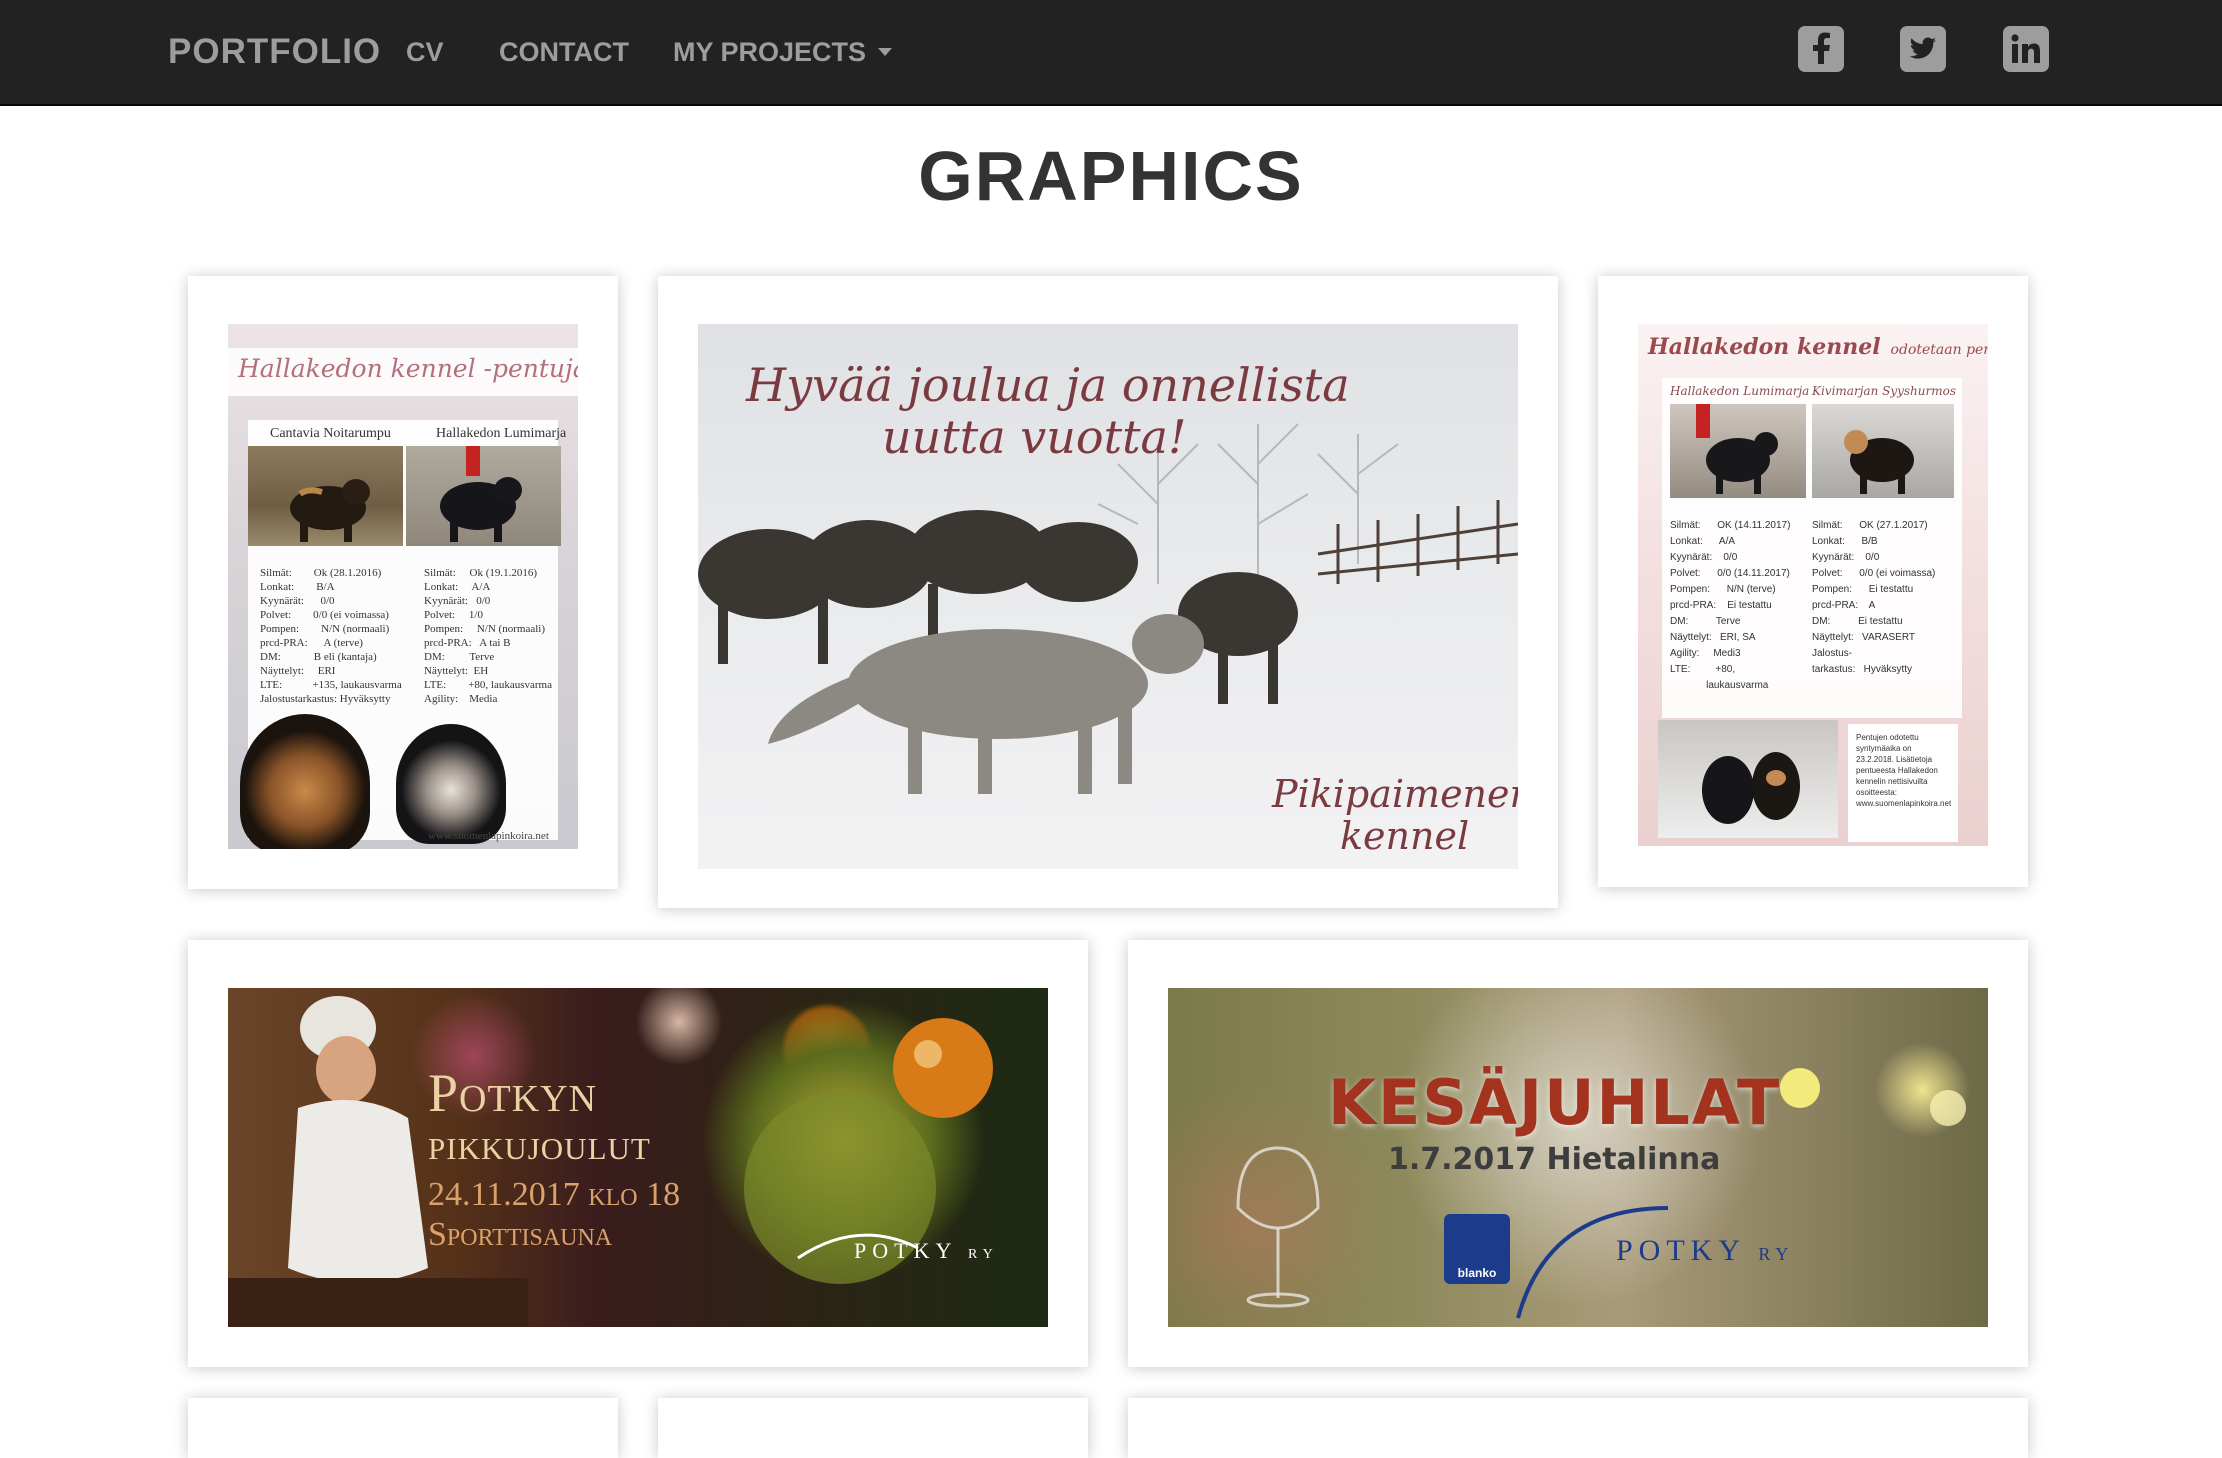  I want to click on twitter-icon, so click(1923, 49).